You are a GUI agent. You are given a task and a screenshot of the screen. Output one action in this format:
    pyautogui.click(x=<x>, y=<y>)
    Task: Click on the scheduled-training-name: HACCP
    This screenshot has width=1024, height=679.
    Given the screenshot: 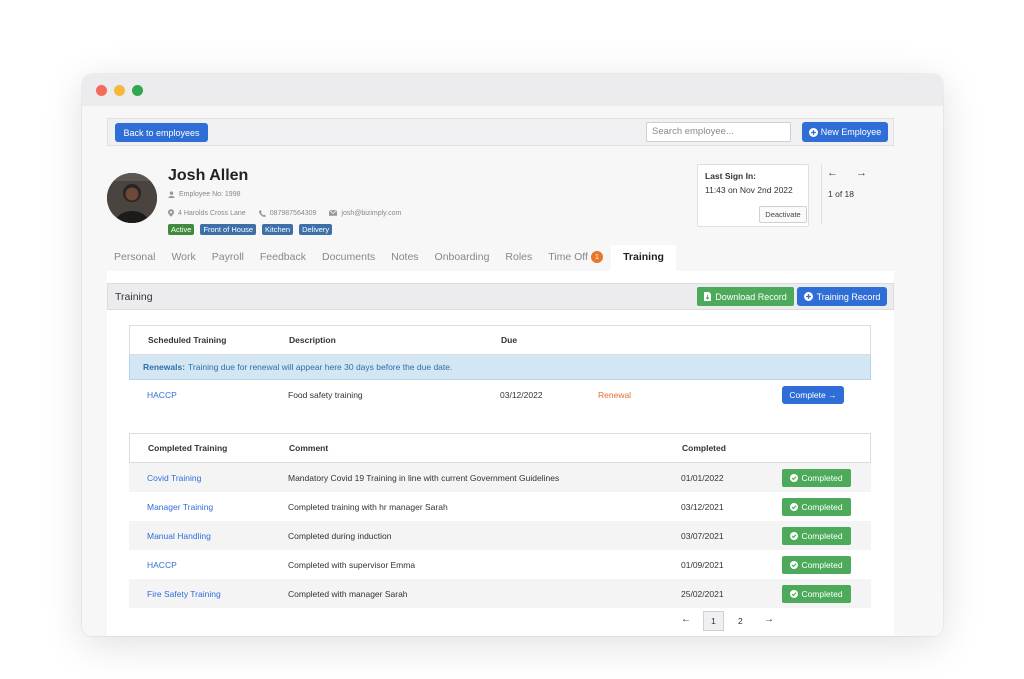 What is the action you would take?
    pyautogui.click(x=162, y=395)
    